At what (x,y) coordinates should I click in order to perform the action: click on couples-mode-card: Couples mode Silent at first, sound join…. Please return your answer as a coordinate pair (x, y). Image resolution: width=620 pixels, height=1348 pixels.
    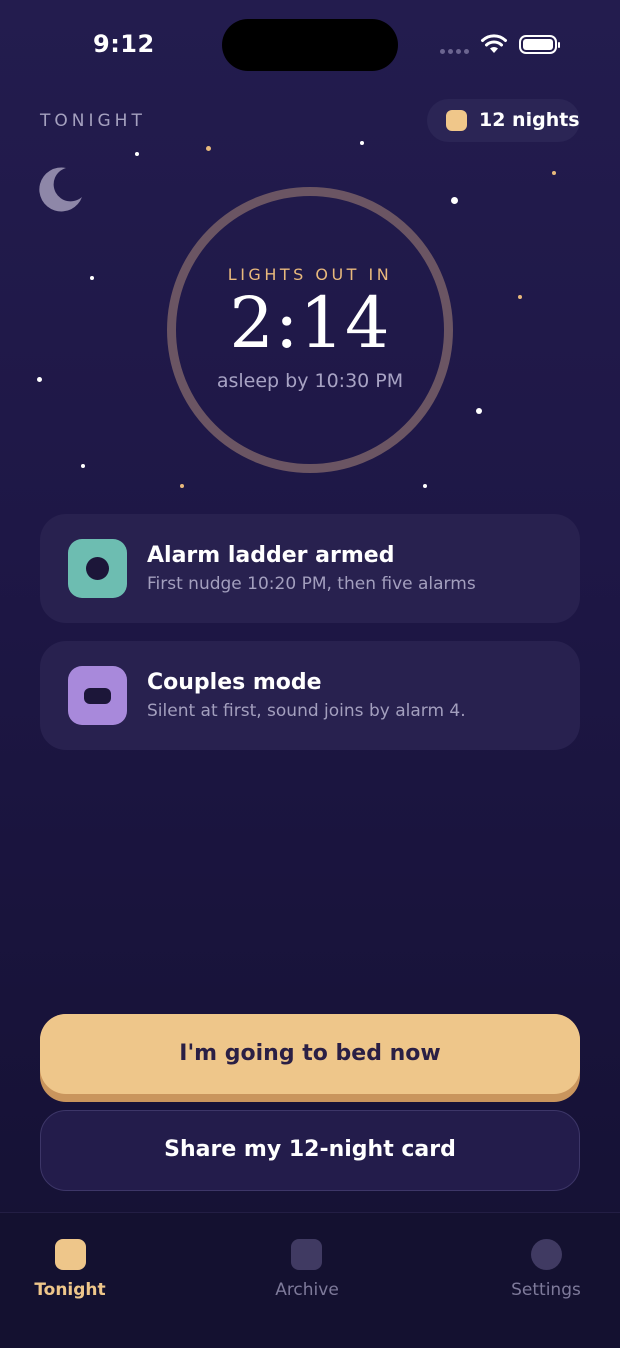
    Looking at the image, I should click on (310, 695).